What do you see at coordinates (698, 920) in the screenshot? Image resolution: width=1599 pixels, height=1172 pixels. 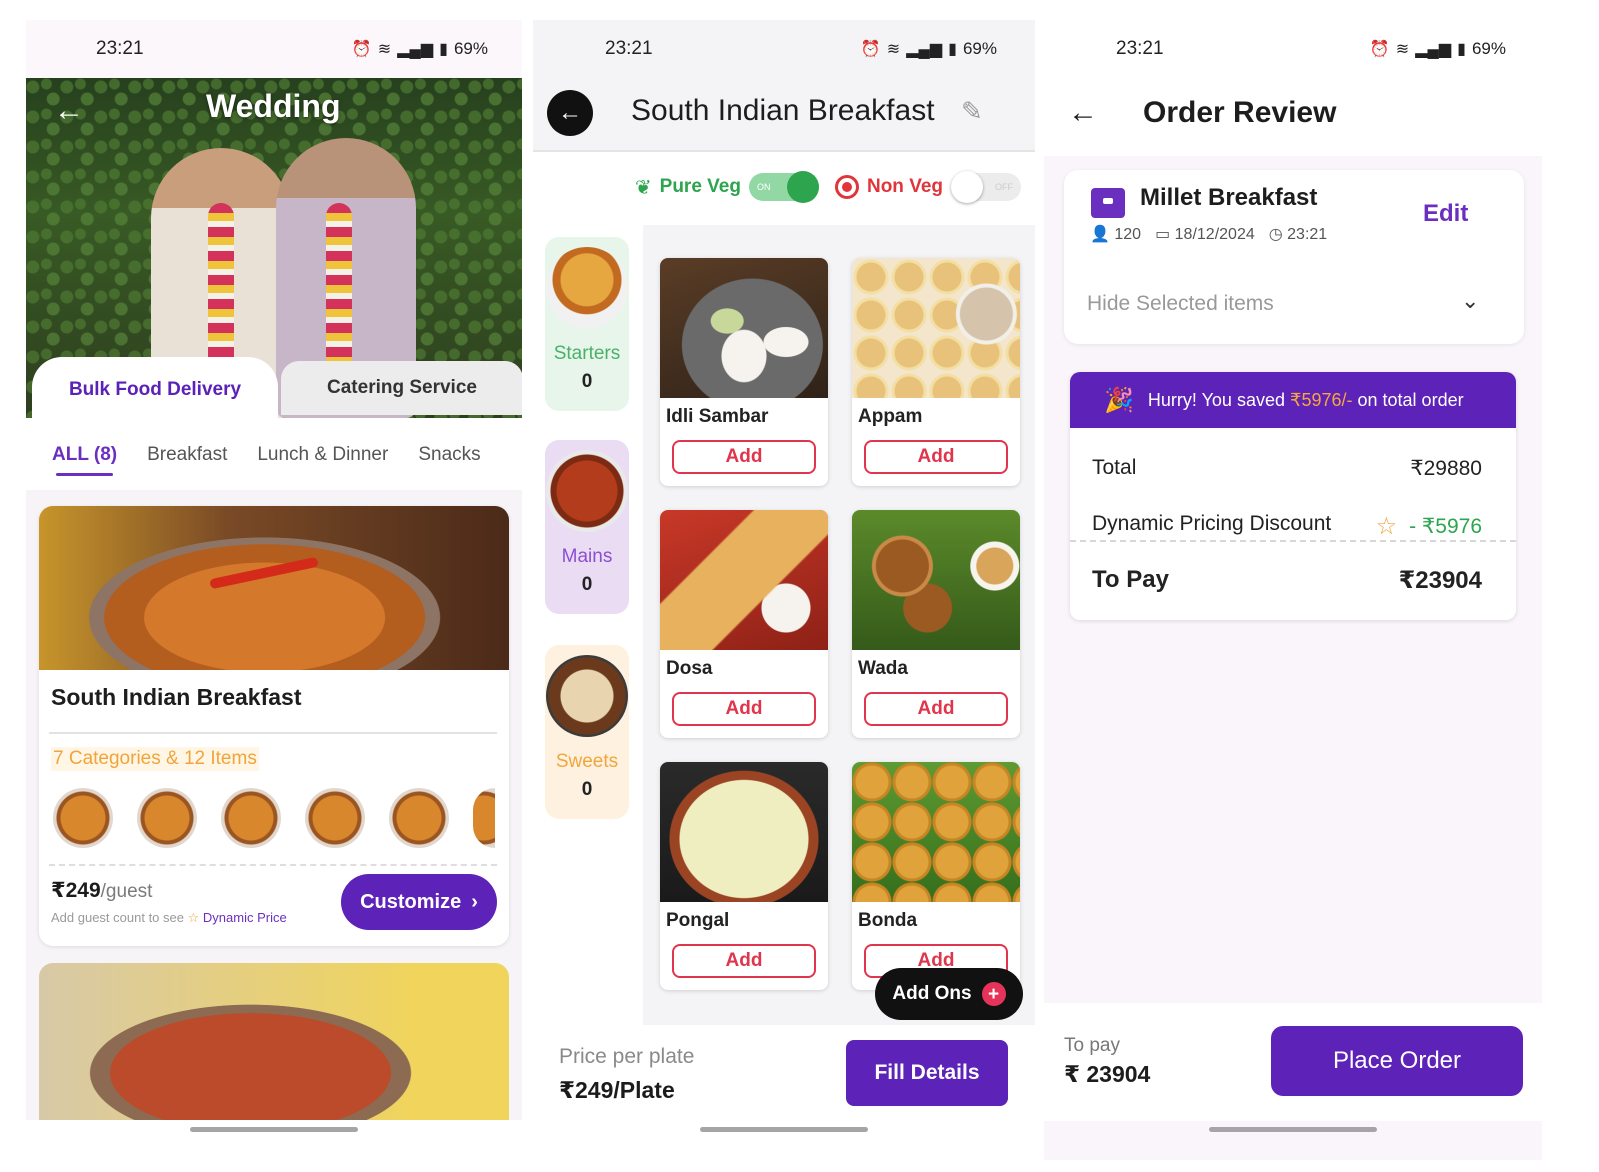 I see `item-name: Pongal` at bounding box center [698, 920].